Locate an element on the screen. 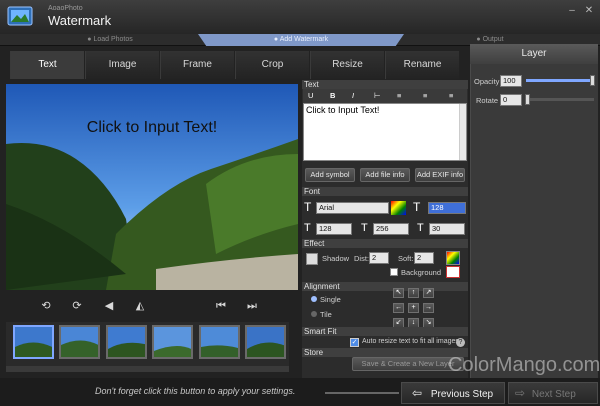  text-input-area: Click to Input Text! is located at coordinates (385, 132).